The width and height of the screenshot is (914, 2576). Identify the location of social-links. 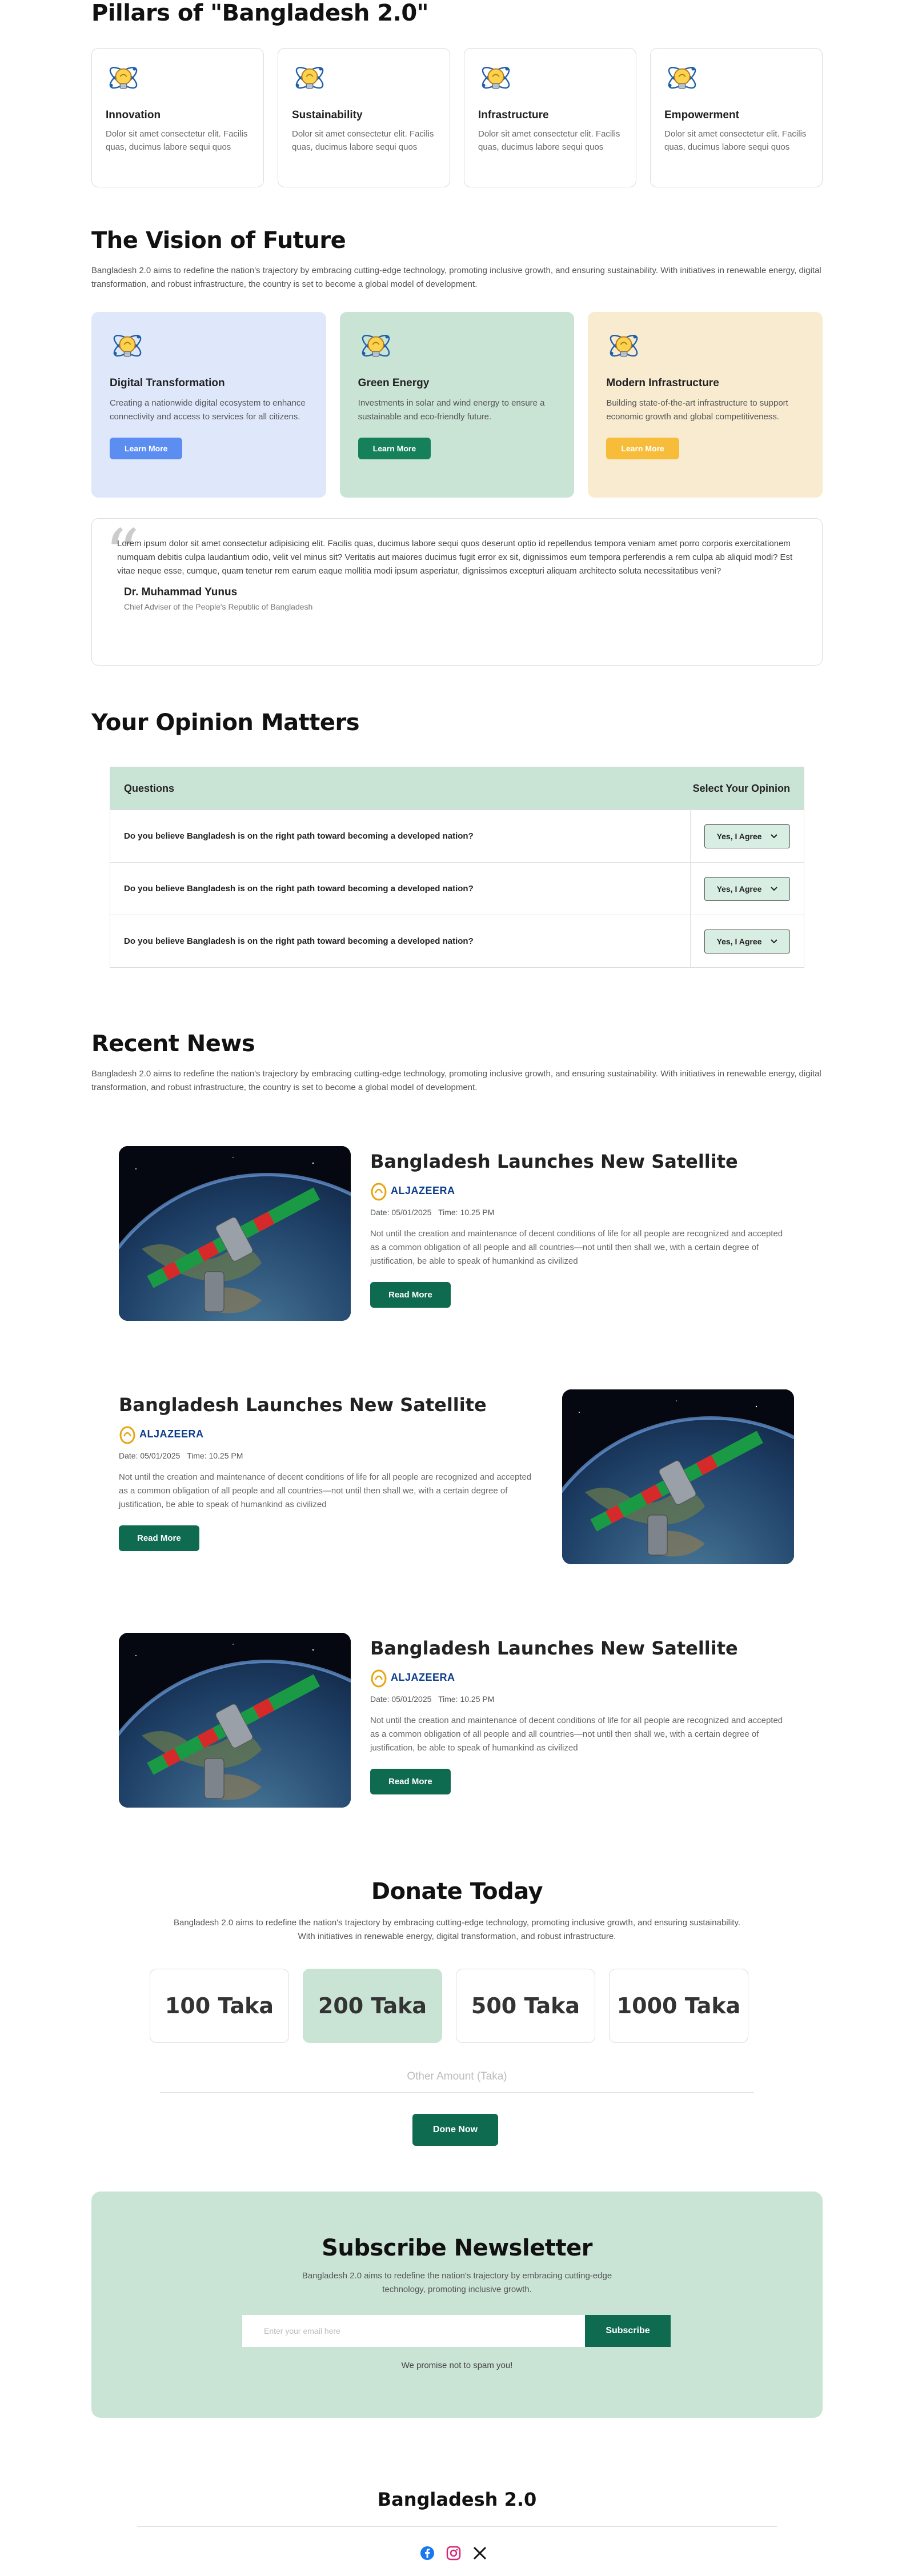
(453, 2553).